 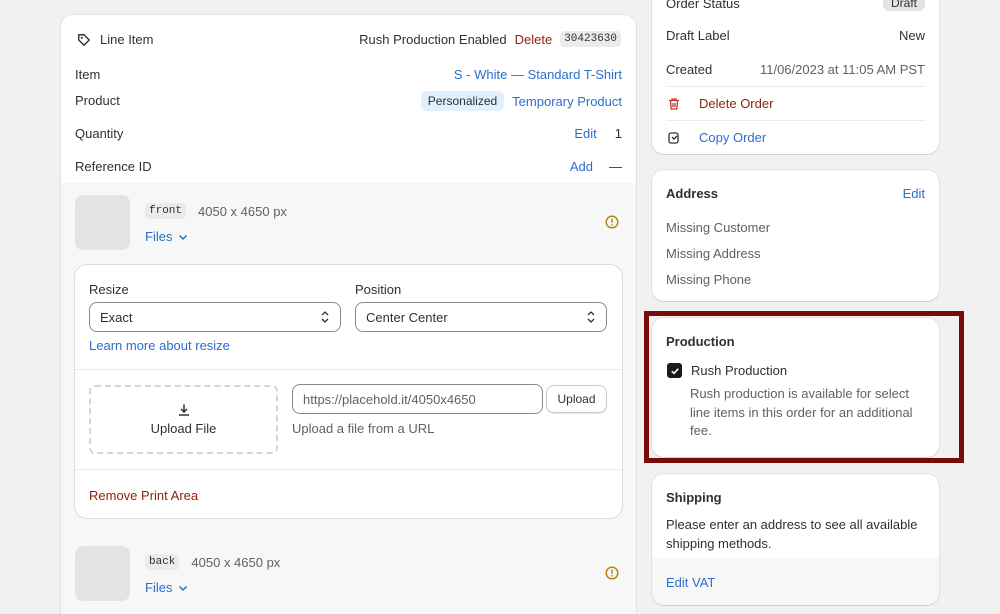 What do you see at coordinates (113, 166) in the screenshot?
I see `reference-label: Reference ID` at bounding box center [113, 166].